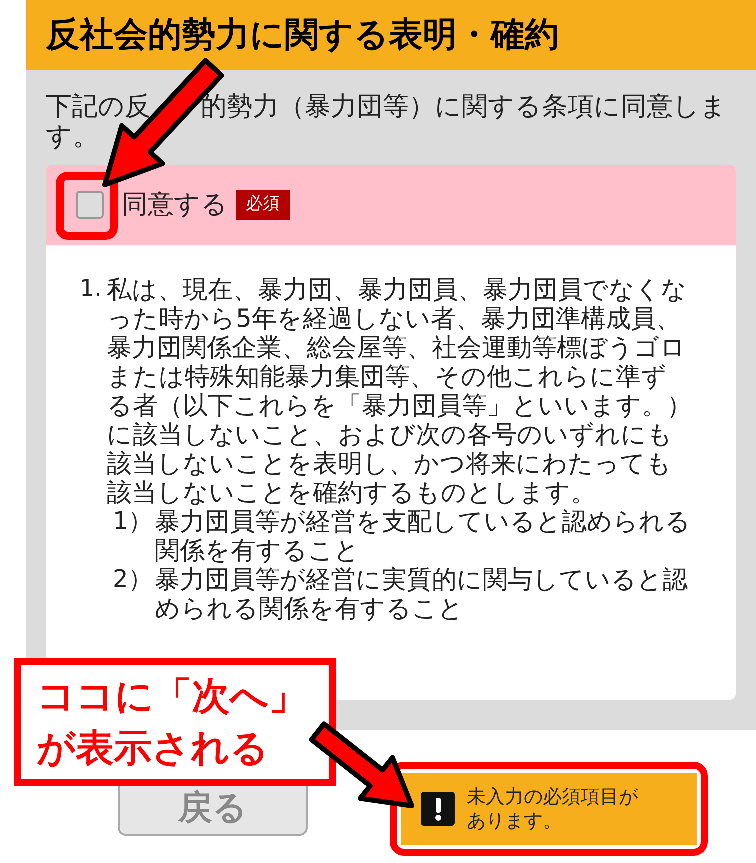 The image size is (756, 863). Describe the element at coordinates (423, 536) in the screenshot. I see `subitem-text: 暴力団員等が経営を支配していると認められる関係を有すること` at that location.